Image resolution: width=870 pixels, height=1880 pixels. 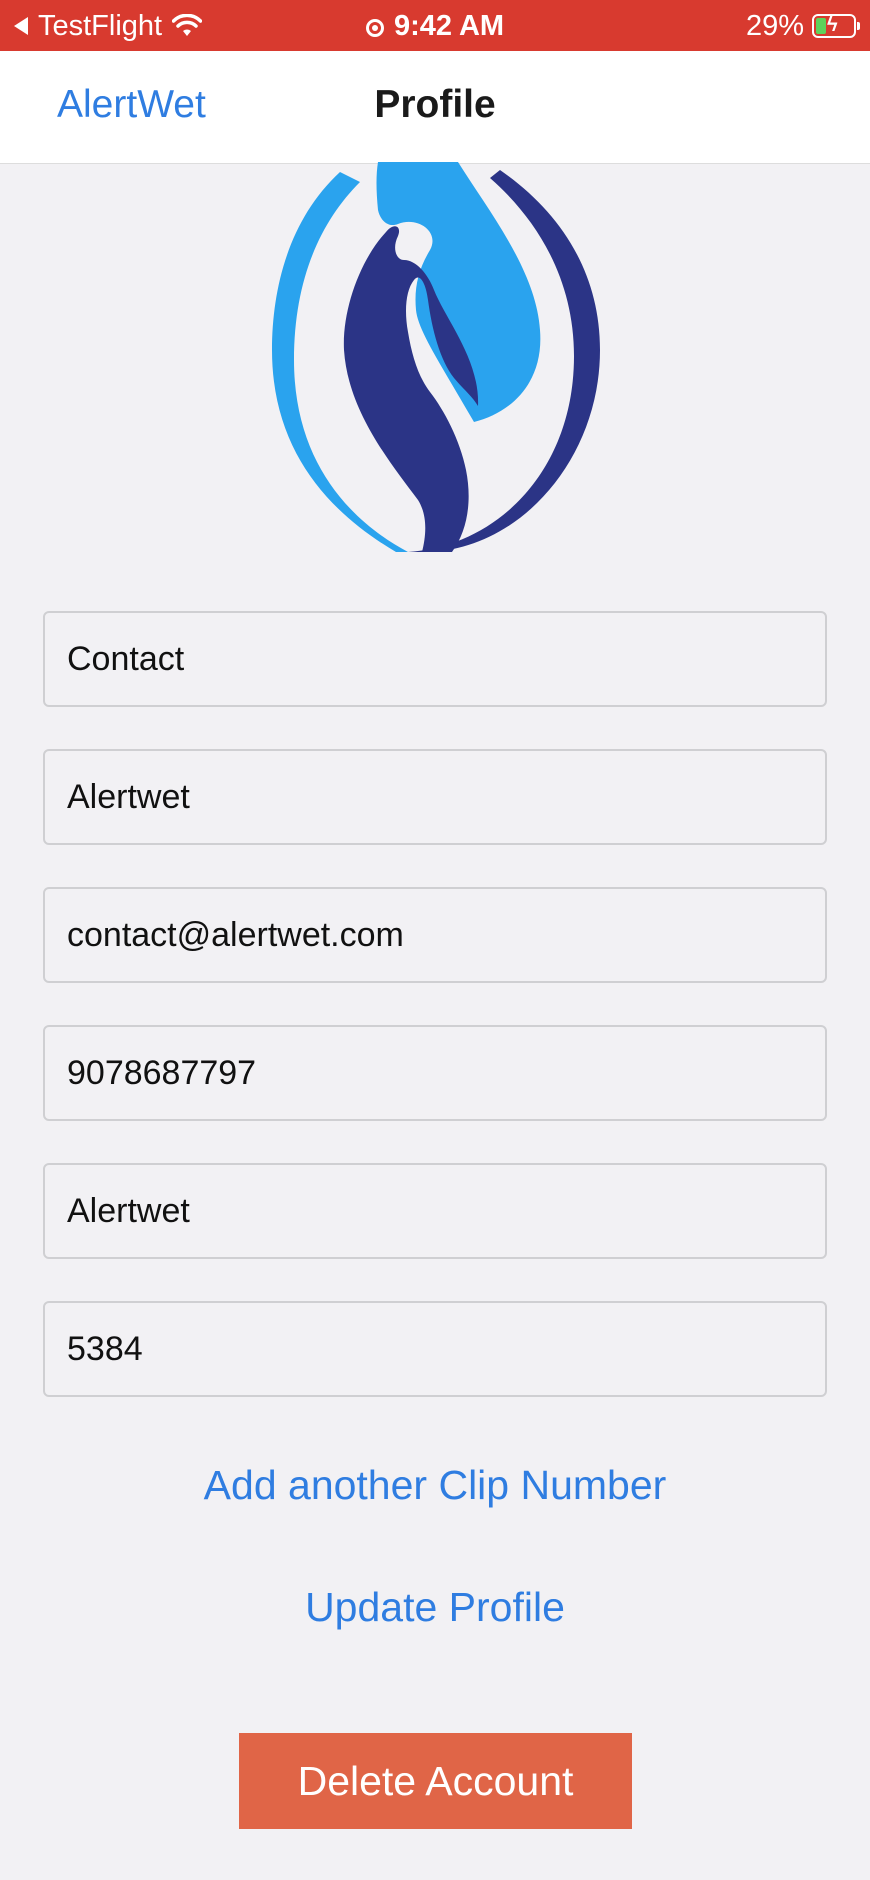 I want to click on clip-number-field, so click(x=435, y=1349).